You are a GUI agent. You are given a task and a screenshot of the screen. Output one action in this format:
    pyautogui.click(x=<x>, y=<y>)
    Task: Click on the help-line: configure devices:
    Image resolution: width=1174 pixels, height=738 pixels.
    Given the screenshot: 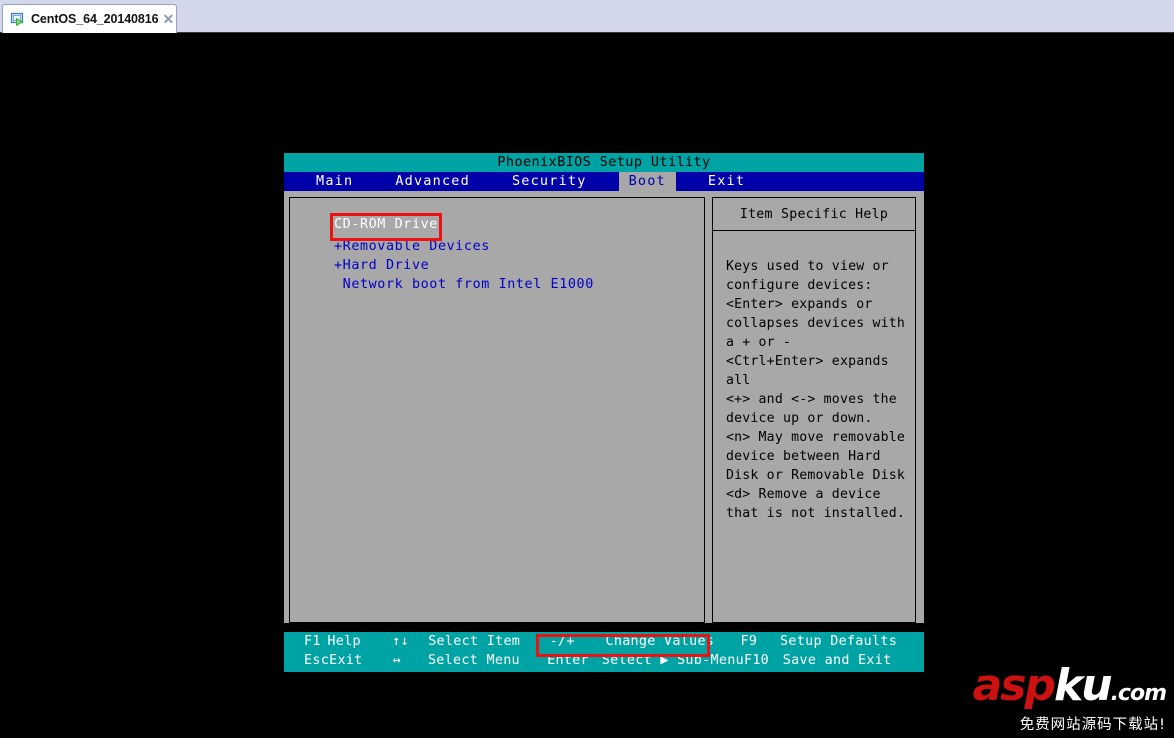 What is the action you would take?
    pyautogui.click(x=799, y=285)
    